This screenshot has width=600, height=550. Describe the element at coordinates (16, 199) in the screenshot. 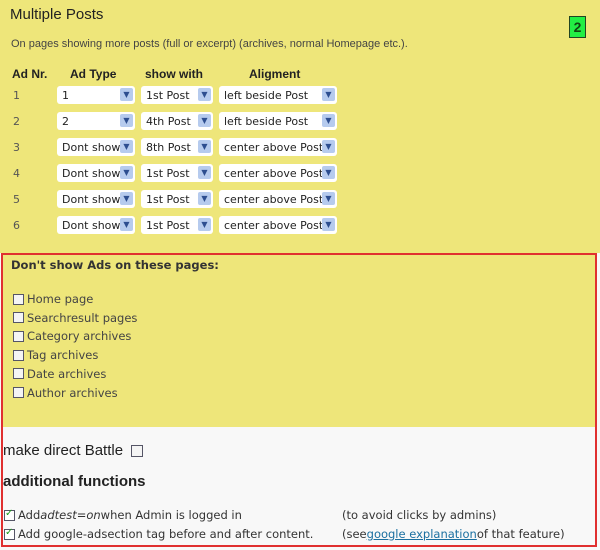

I see `row-number: 5` at that location.